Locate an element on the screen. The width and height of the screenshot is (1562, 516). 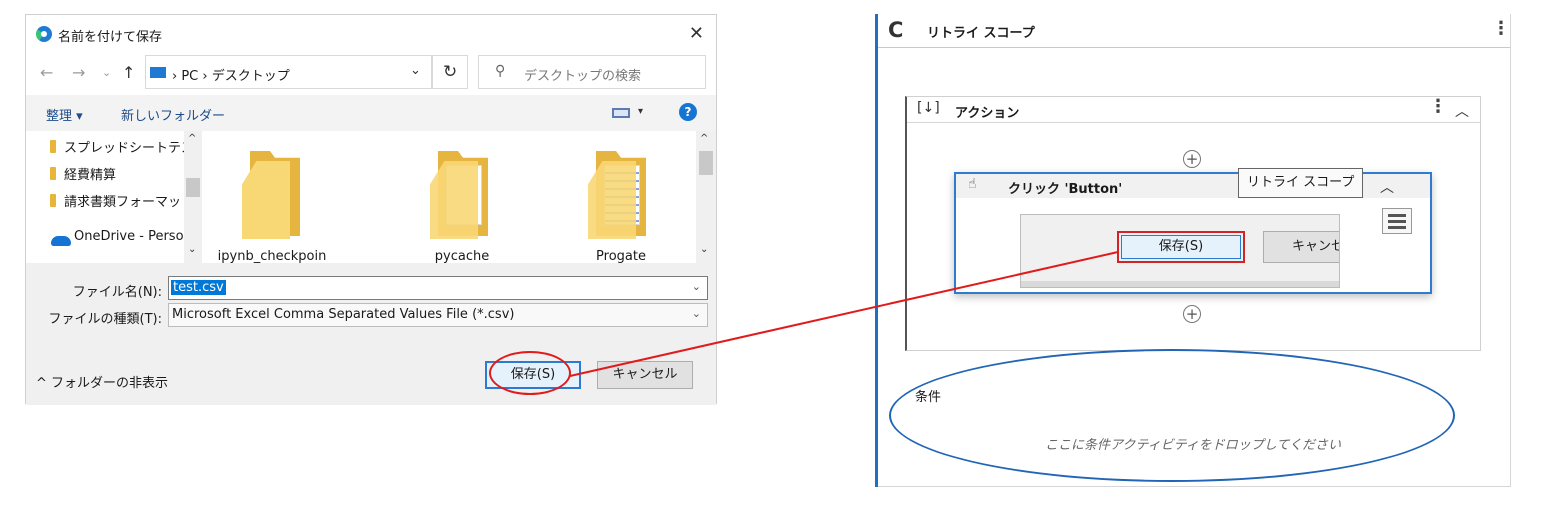
edge-browser-icon is located at coordinates (44, 34).